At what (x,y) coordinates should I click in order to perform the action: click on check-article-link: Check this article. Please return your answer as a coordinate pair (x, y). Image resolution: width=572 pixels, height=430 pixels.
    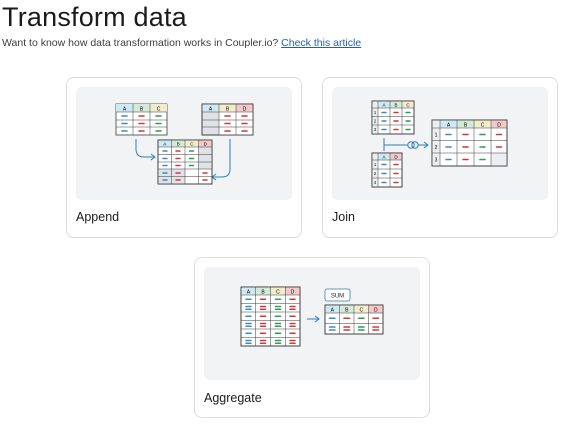
    Looking at the image, I should click on (321, 43).